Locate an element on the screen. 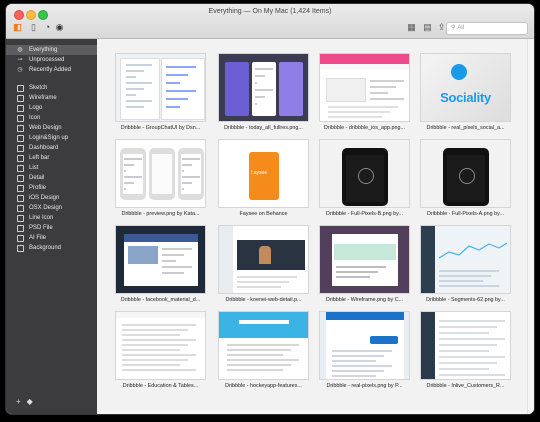 This screenshot has height=422, width=540. sidebar-footer: + ◆ is located at coordinates (27, 401).